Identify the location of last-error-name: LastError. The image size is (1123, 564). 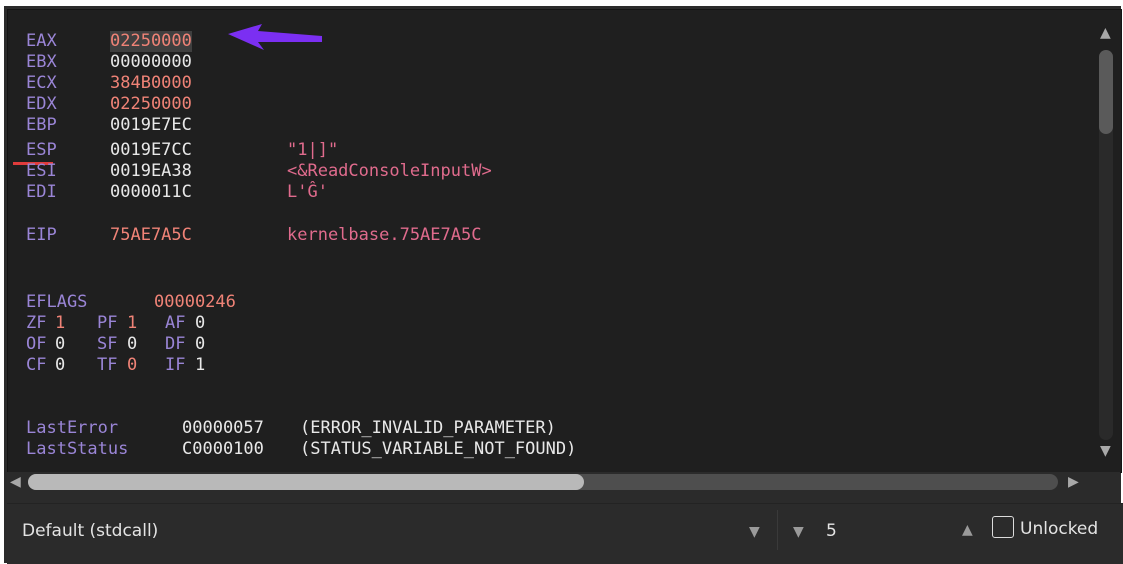
(72, 428).